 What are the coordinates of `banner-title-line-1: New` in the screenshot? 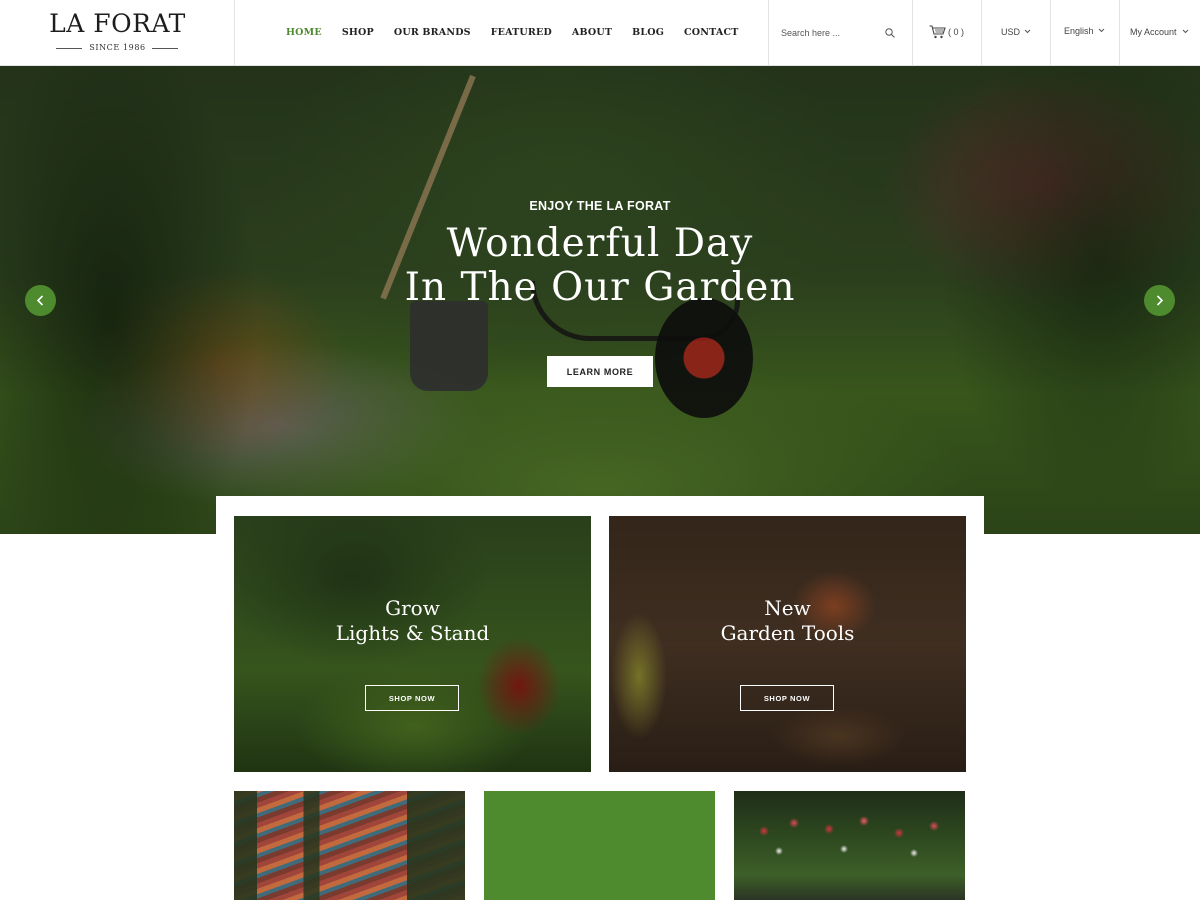 It's located at (787, 608).